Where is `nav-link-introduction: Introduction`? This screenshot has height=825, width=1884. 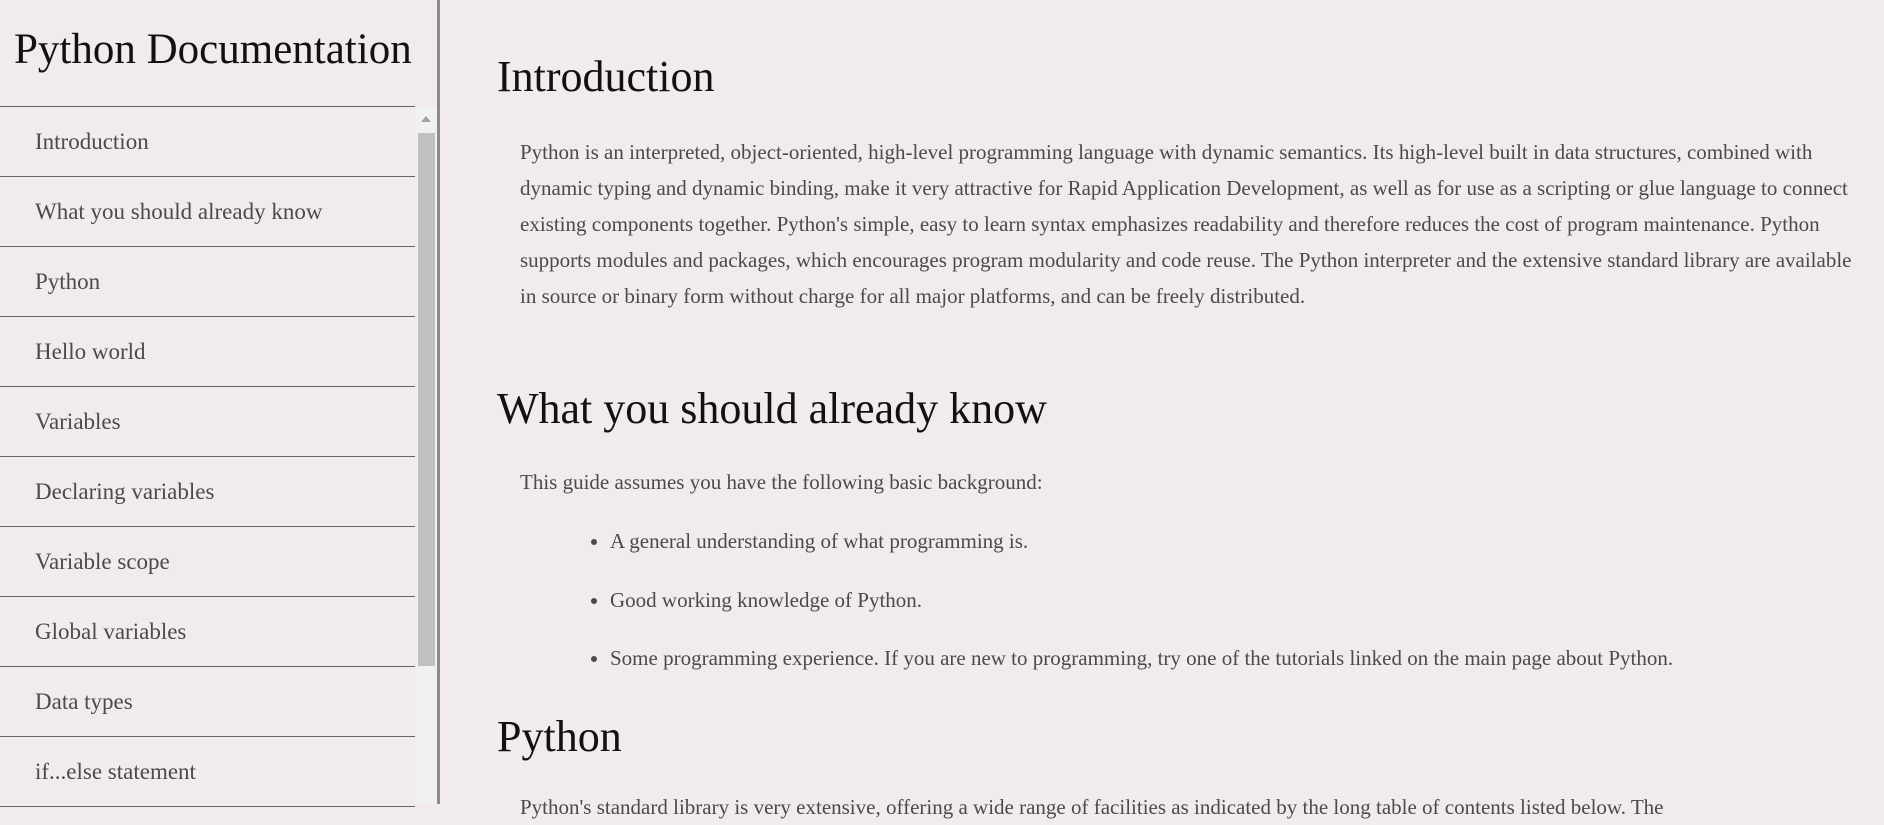 nav-link-introduction: Introduction is located at coordinates (207, 142).